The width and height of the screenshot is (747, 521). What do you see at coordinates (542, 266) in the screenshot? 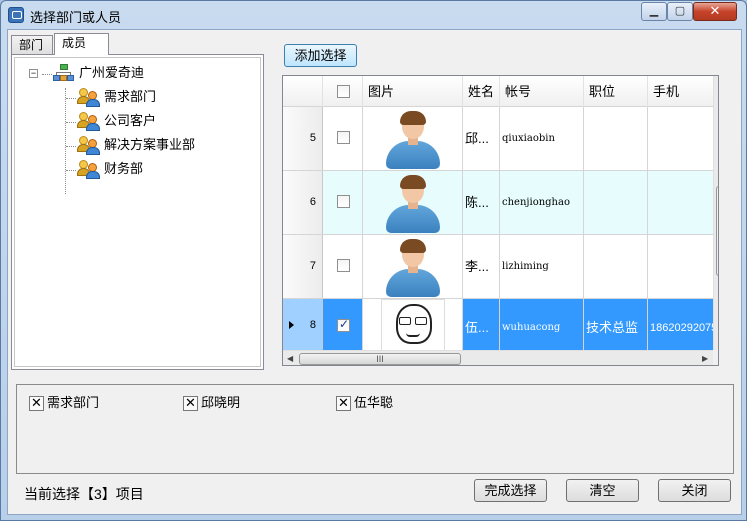
I see `account-cell: lizhiming` at bounding box center [542, 266].